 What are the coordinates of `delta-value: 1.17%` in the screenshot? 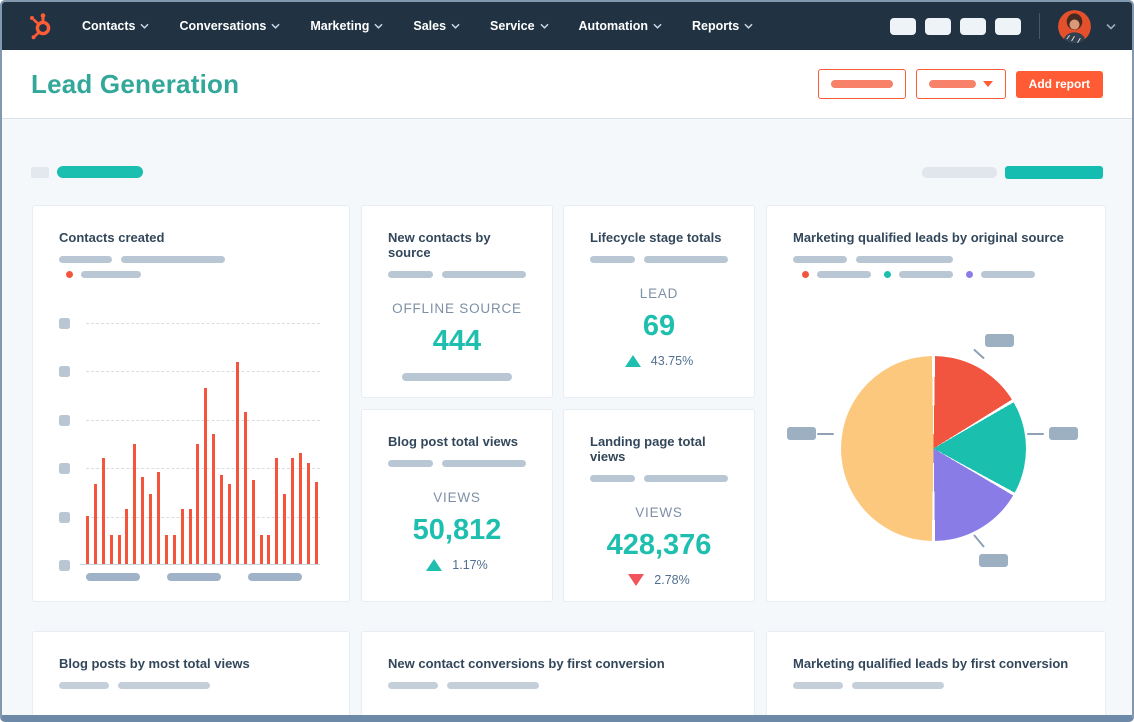 It's located at (470, 565).